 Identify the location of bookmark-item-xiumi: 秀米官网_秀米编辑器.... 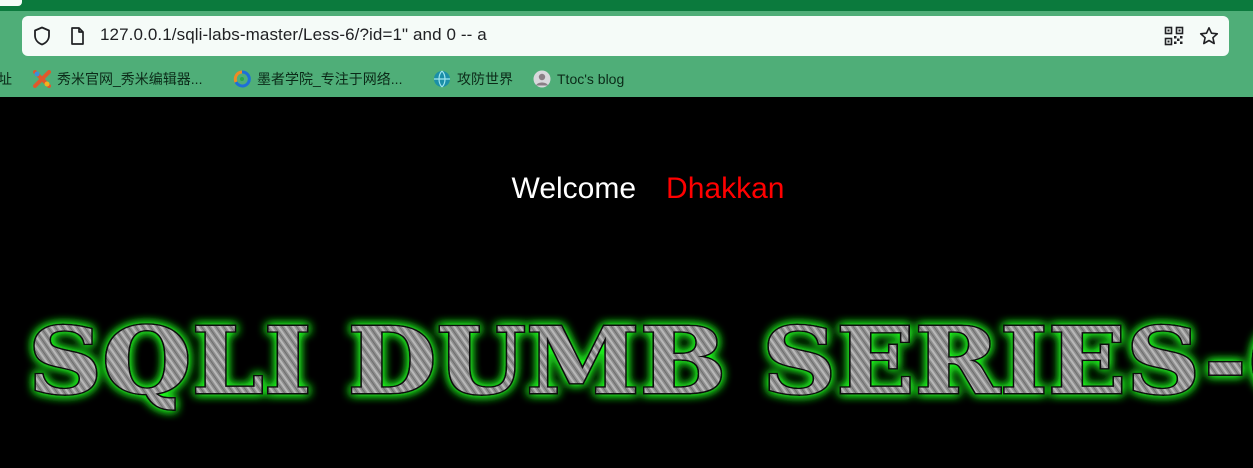
(117, 79).